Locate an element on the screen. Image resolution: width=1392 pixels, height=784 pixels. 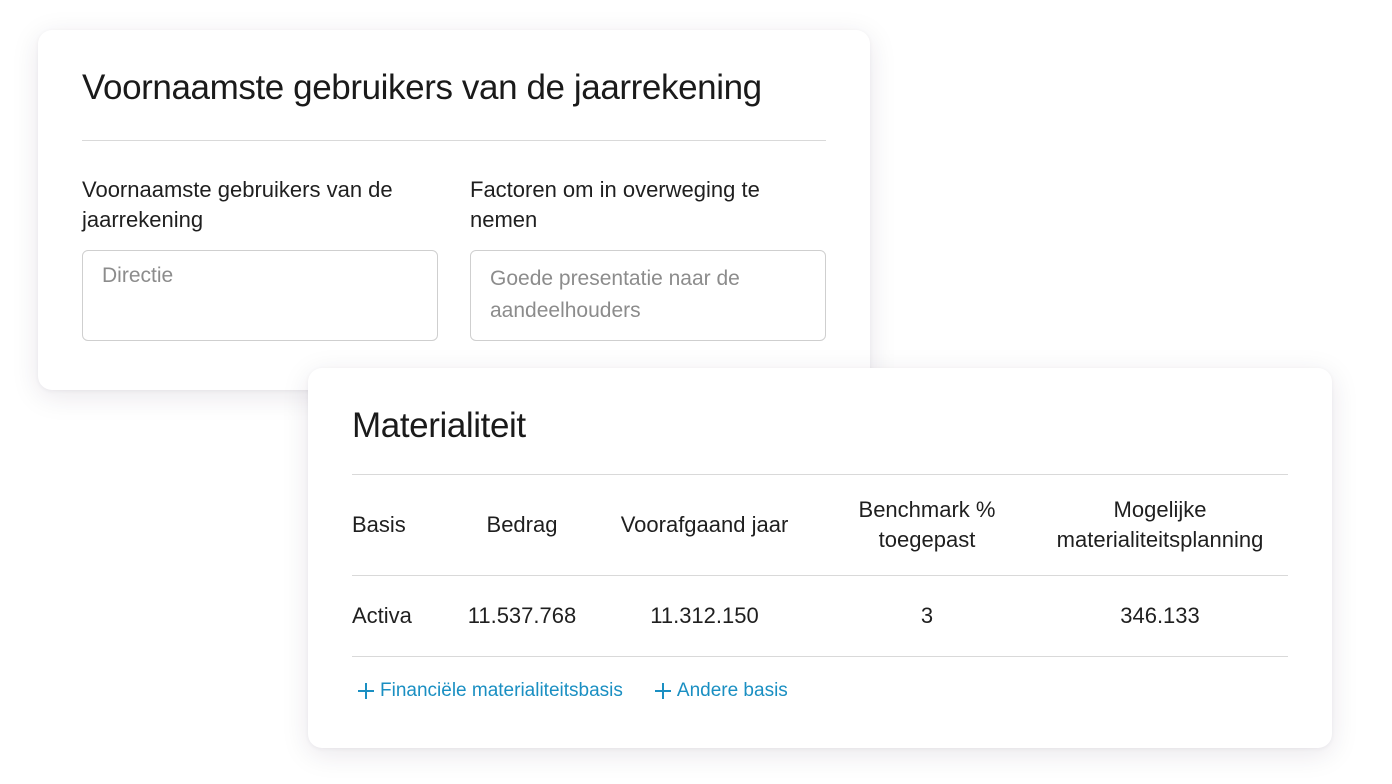
add-financial-basis-link: Financiële materialiteitsbasis is located at coordinates (490, 691).